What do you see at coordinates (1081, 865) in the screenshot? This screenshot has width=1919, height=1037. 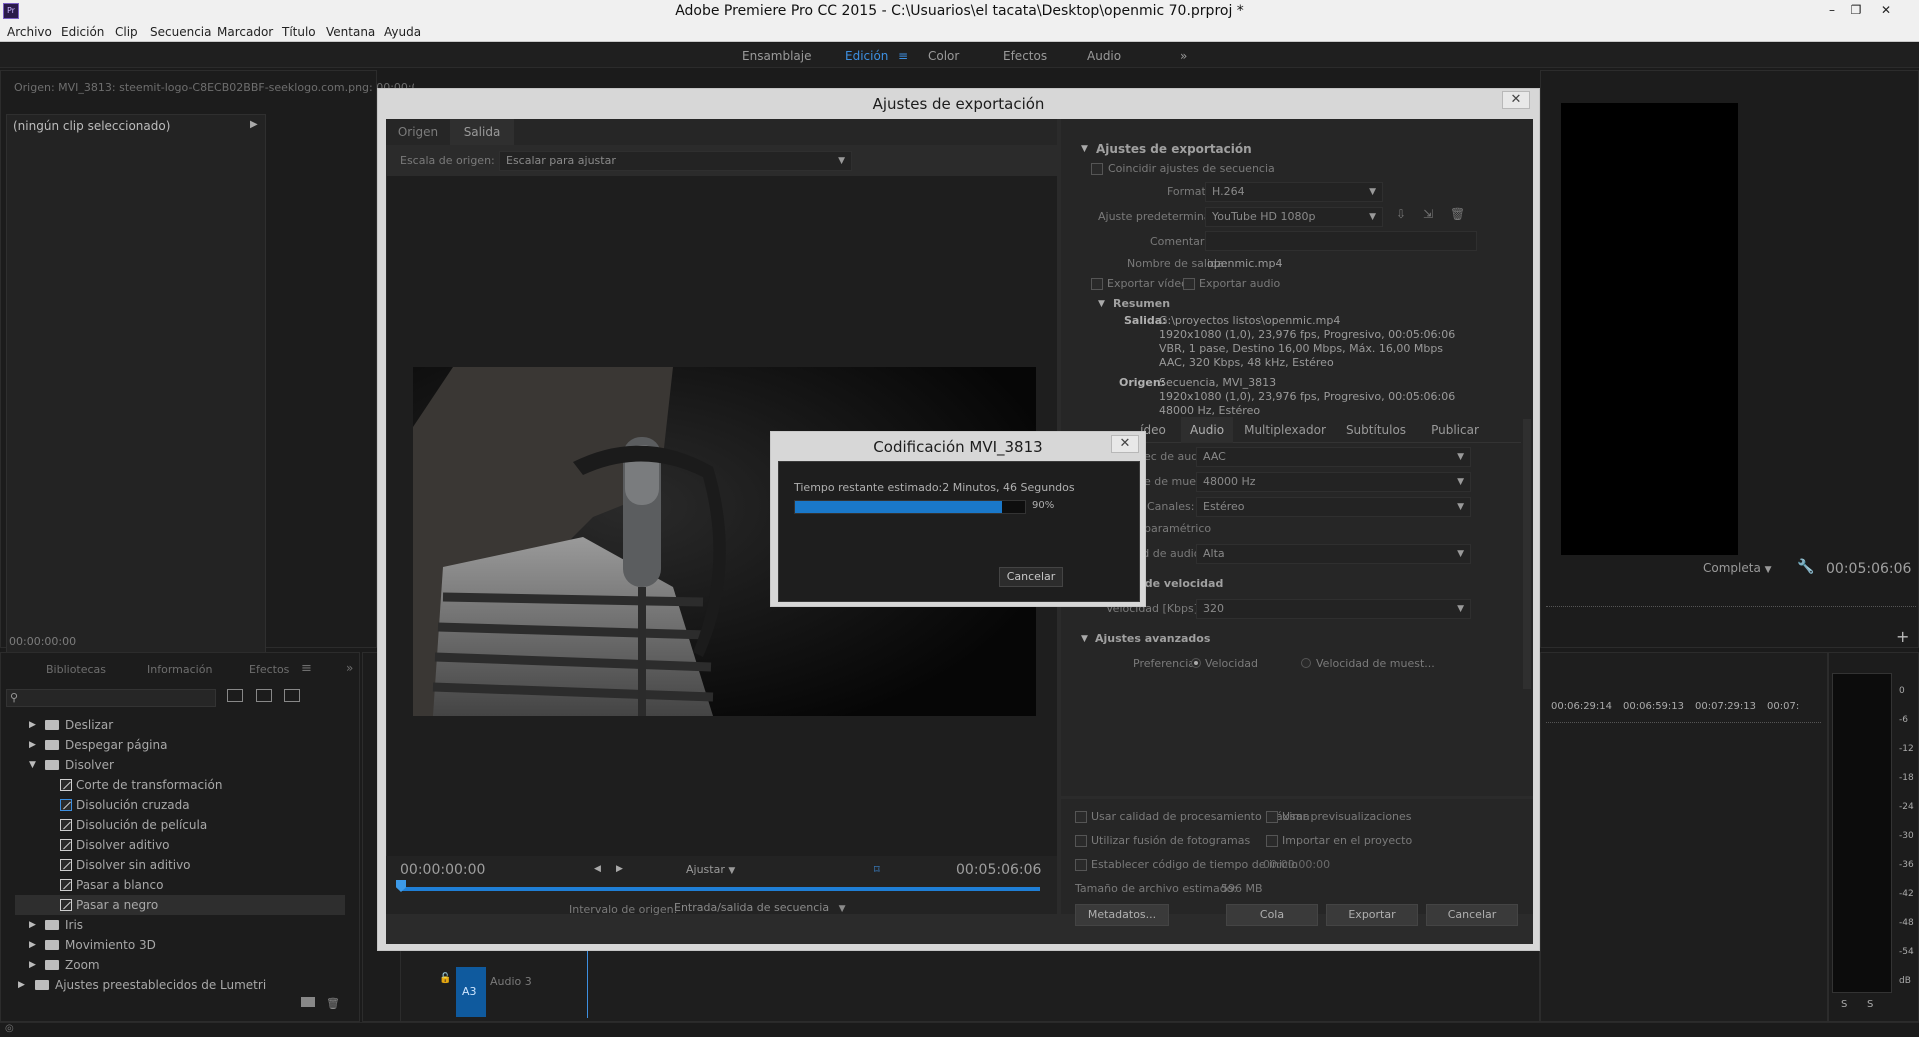 I see `start-tc-checkbox` at bounding box center [1081, 865].